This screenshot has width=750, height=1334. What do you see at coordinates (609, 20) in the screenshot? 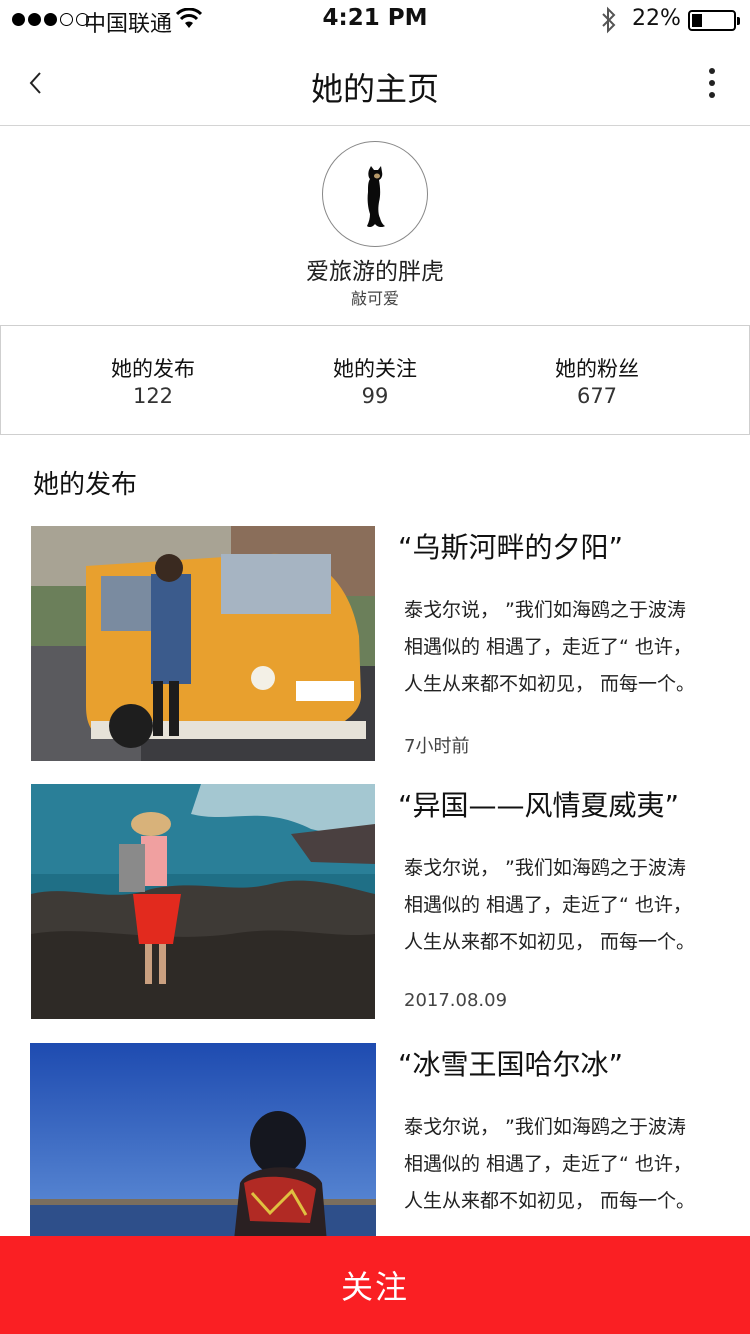
I see `bluetooth-icon` at bounding box center [609, 20].